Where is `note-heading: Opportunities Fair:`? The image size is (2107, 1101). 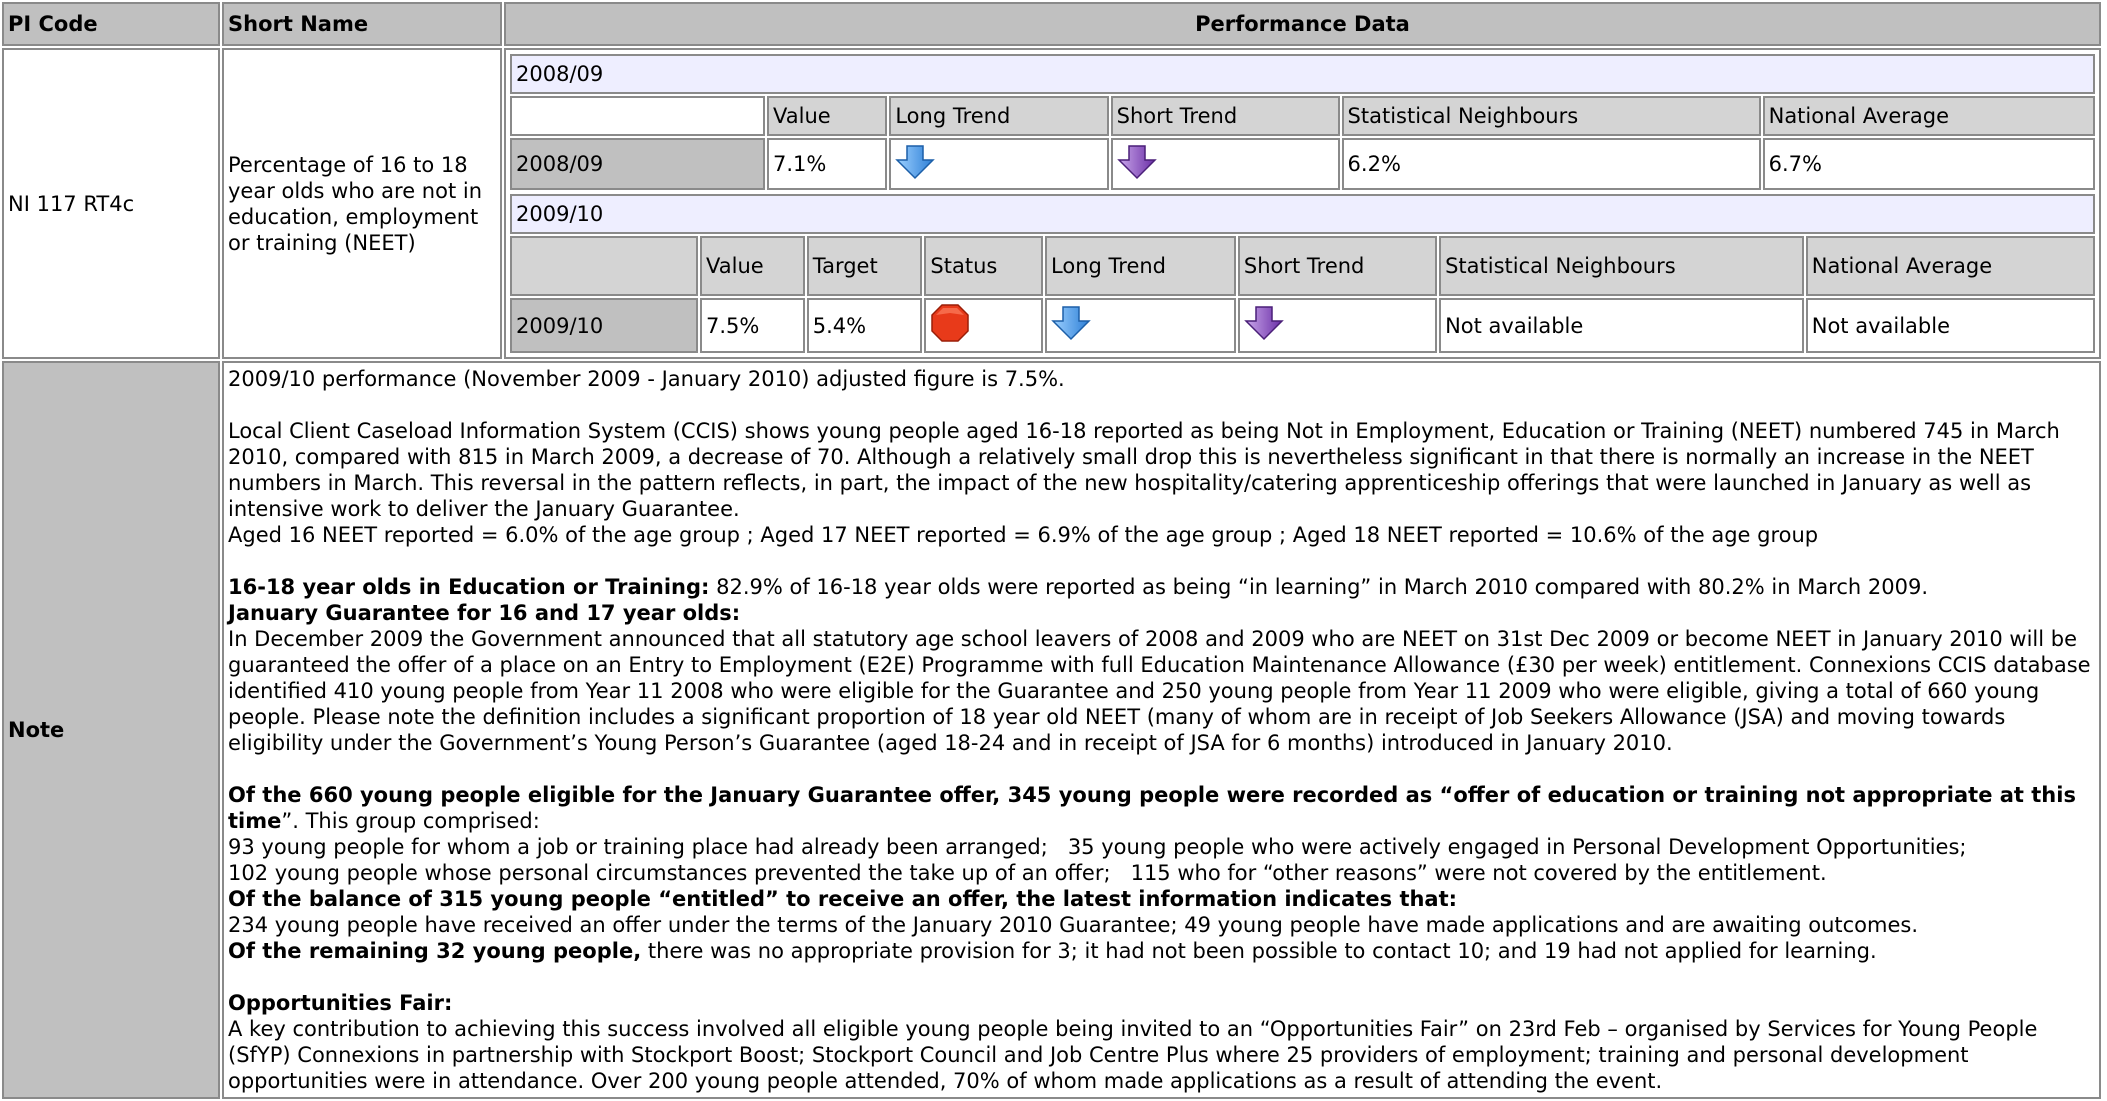 note-heading: Opportunities Fair: is located at coordinates (340, 1003).